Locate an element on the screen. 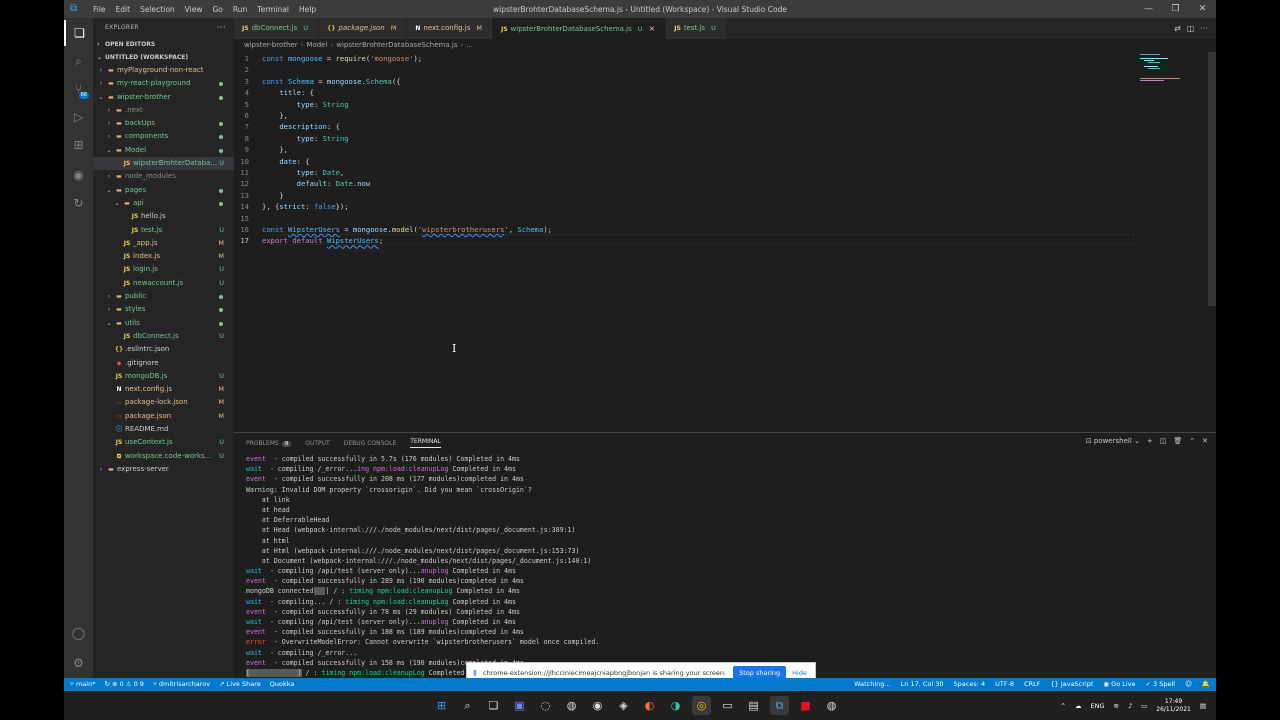 This screenshot has height=720, width=1280. breadcrumb-item: wipster-brother is located at coordinates (271, 45).